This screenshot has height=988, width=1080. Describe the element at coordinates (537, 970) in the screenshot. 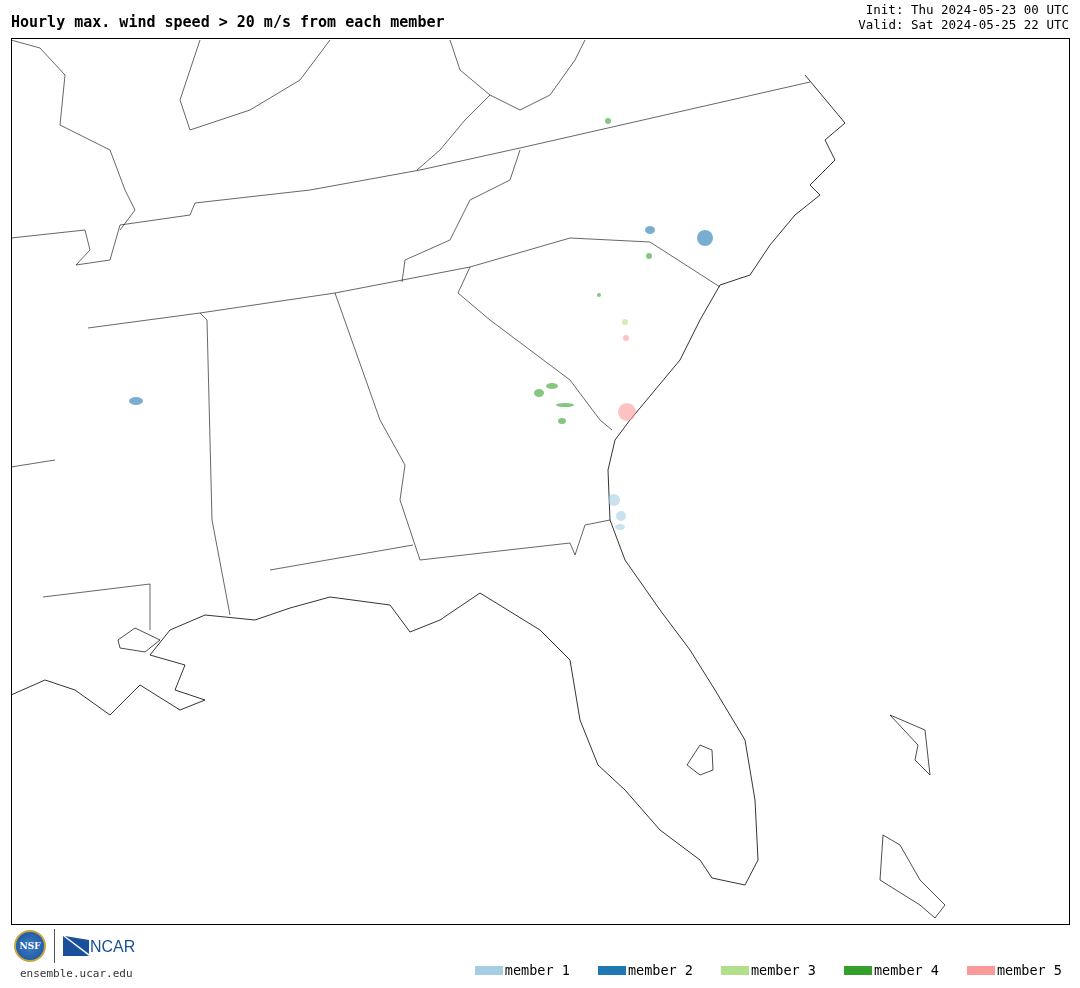

I see `legend-label: member 1` at that location.